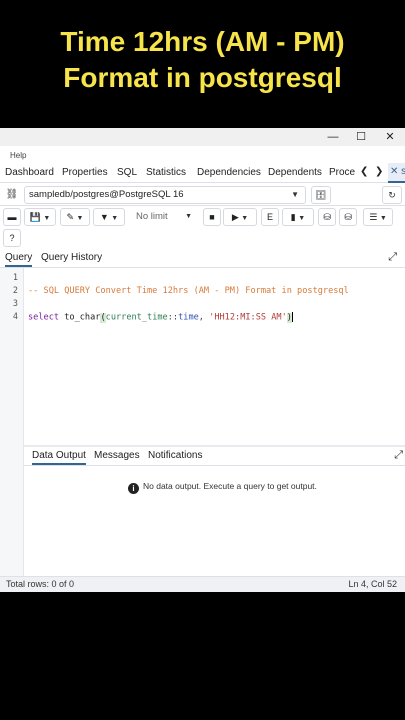 The width and height of the screenshot is (405, 720). I want to click on row-limit-select: No limit ▼, so click(163, 217).